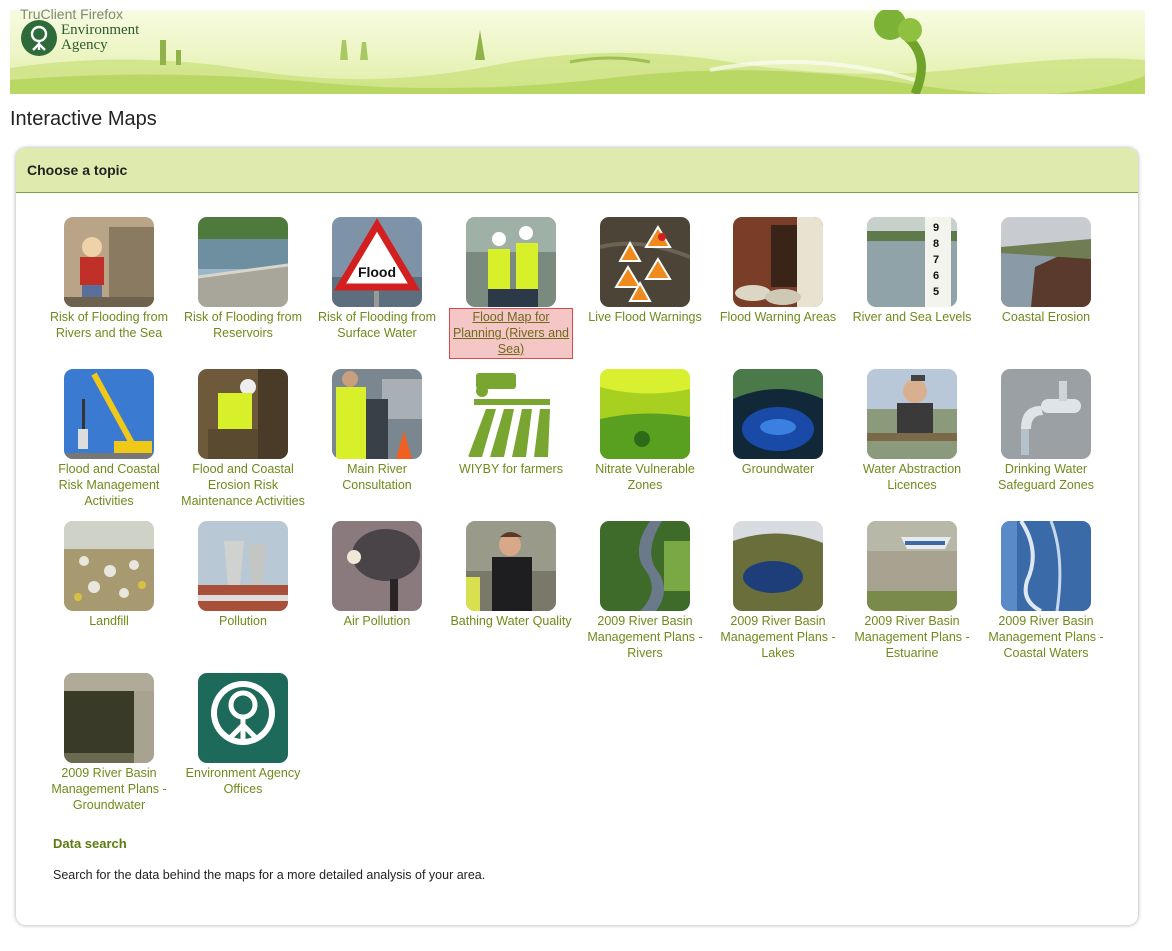 Image resolution: width=1172 pixels, height=951 pixels. I want to click on tap-photo-icon, so click(1046, 414).